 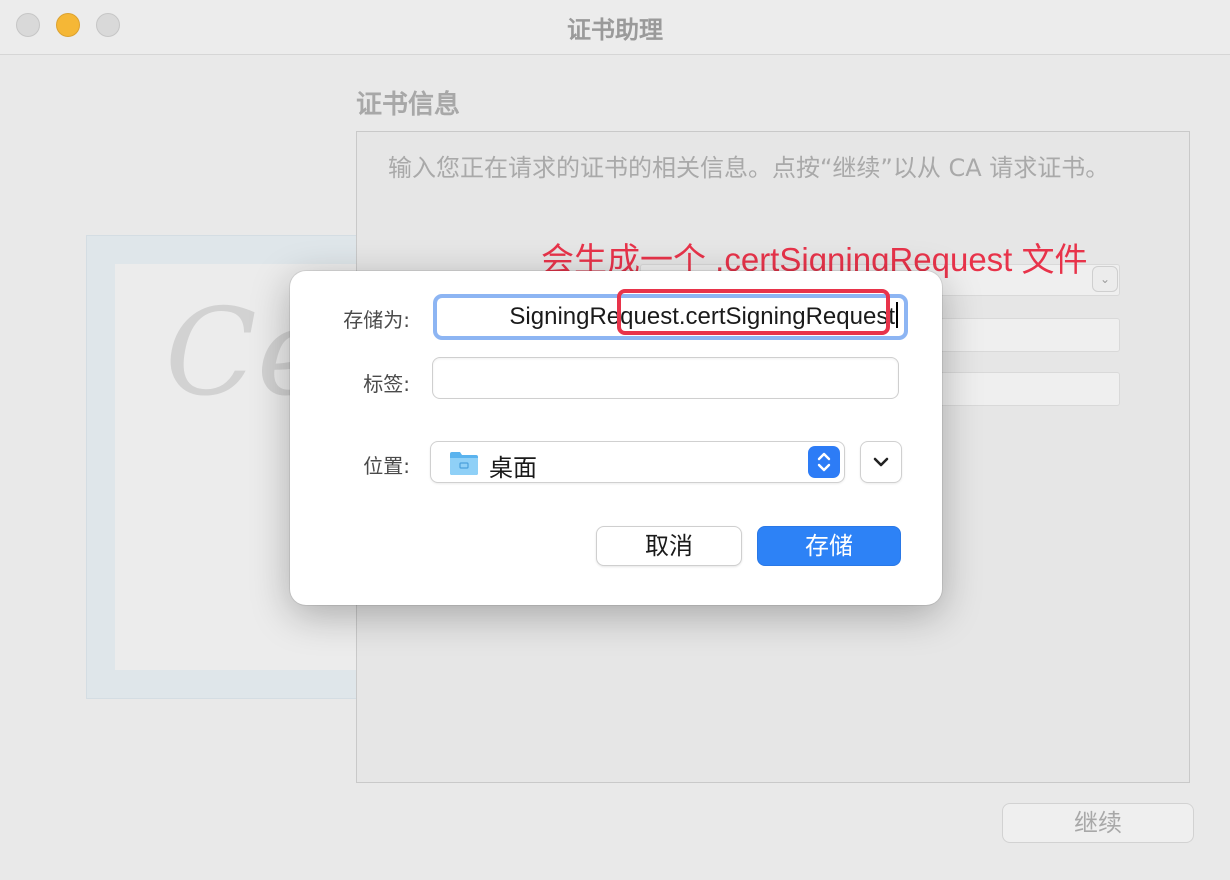 I want to click on popup-stepper-icon, so click(x=824, y=462).